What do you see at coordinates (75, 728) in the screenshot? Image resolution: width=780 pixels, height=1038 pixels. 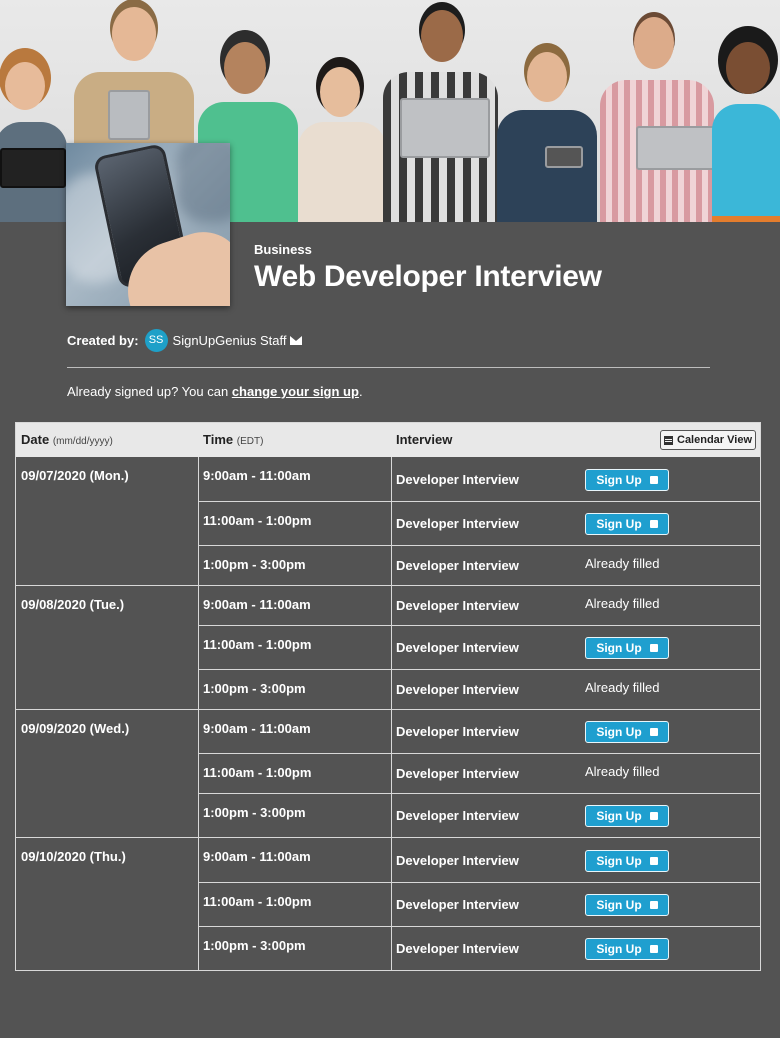 I see `date-label: 09/09/2020 (Wed.)` at bounding box center [75, 728].